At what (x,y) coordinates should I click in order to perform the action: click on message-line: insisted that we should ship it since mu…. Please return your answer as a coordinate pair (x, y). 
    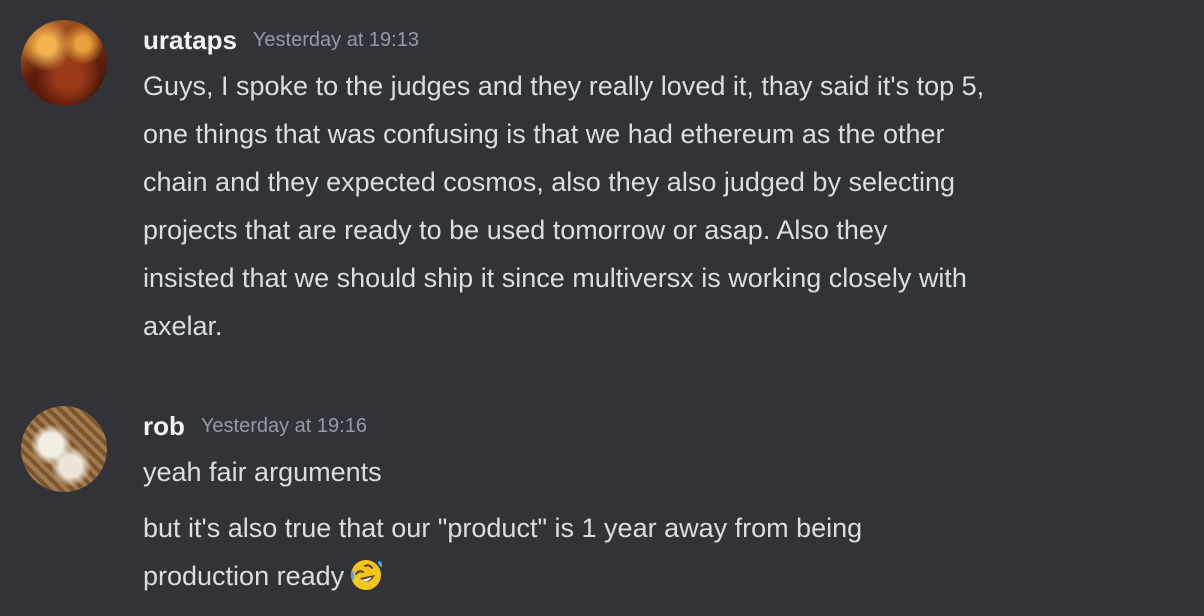
    Looking at the image, I should click on (555, 278).